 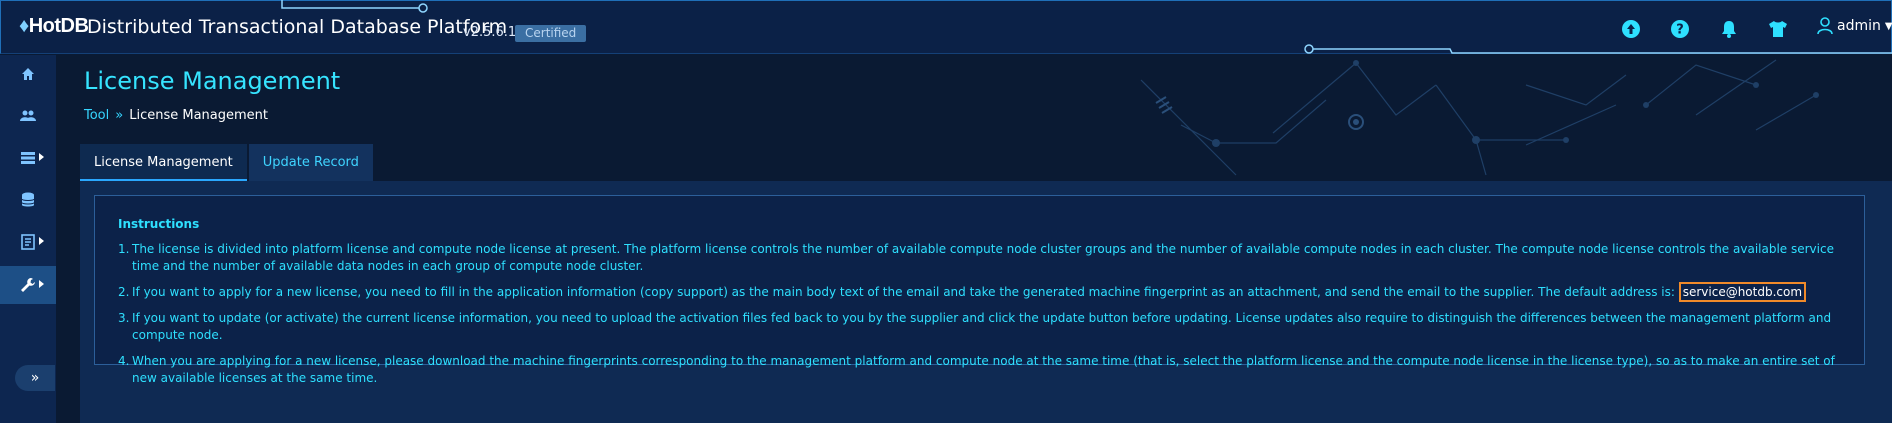 I want to click on tshirt-icon, so click(x=1778, y=29).